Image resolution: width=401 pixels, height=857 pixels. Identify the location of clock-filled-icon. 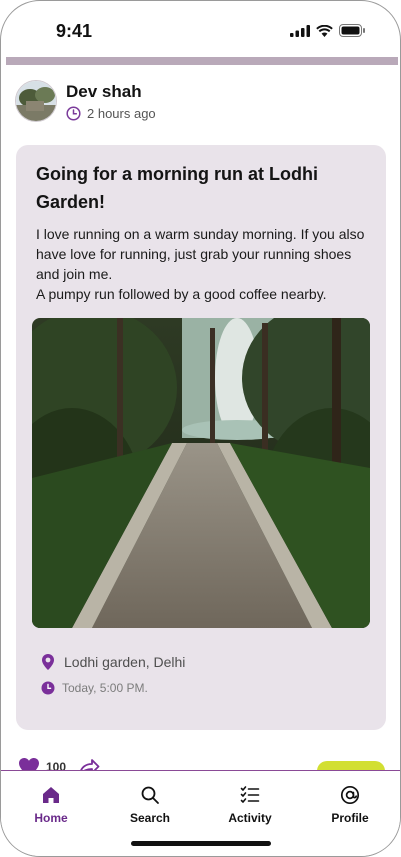
(48, 688).